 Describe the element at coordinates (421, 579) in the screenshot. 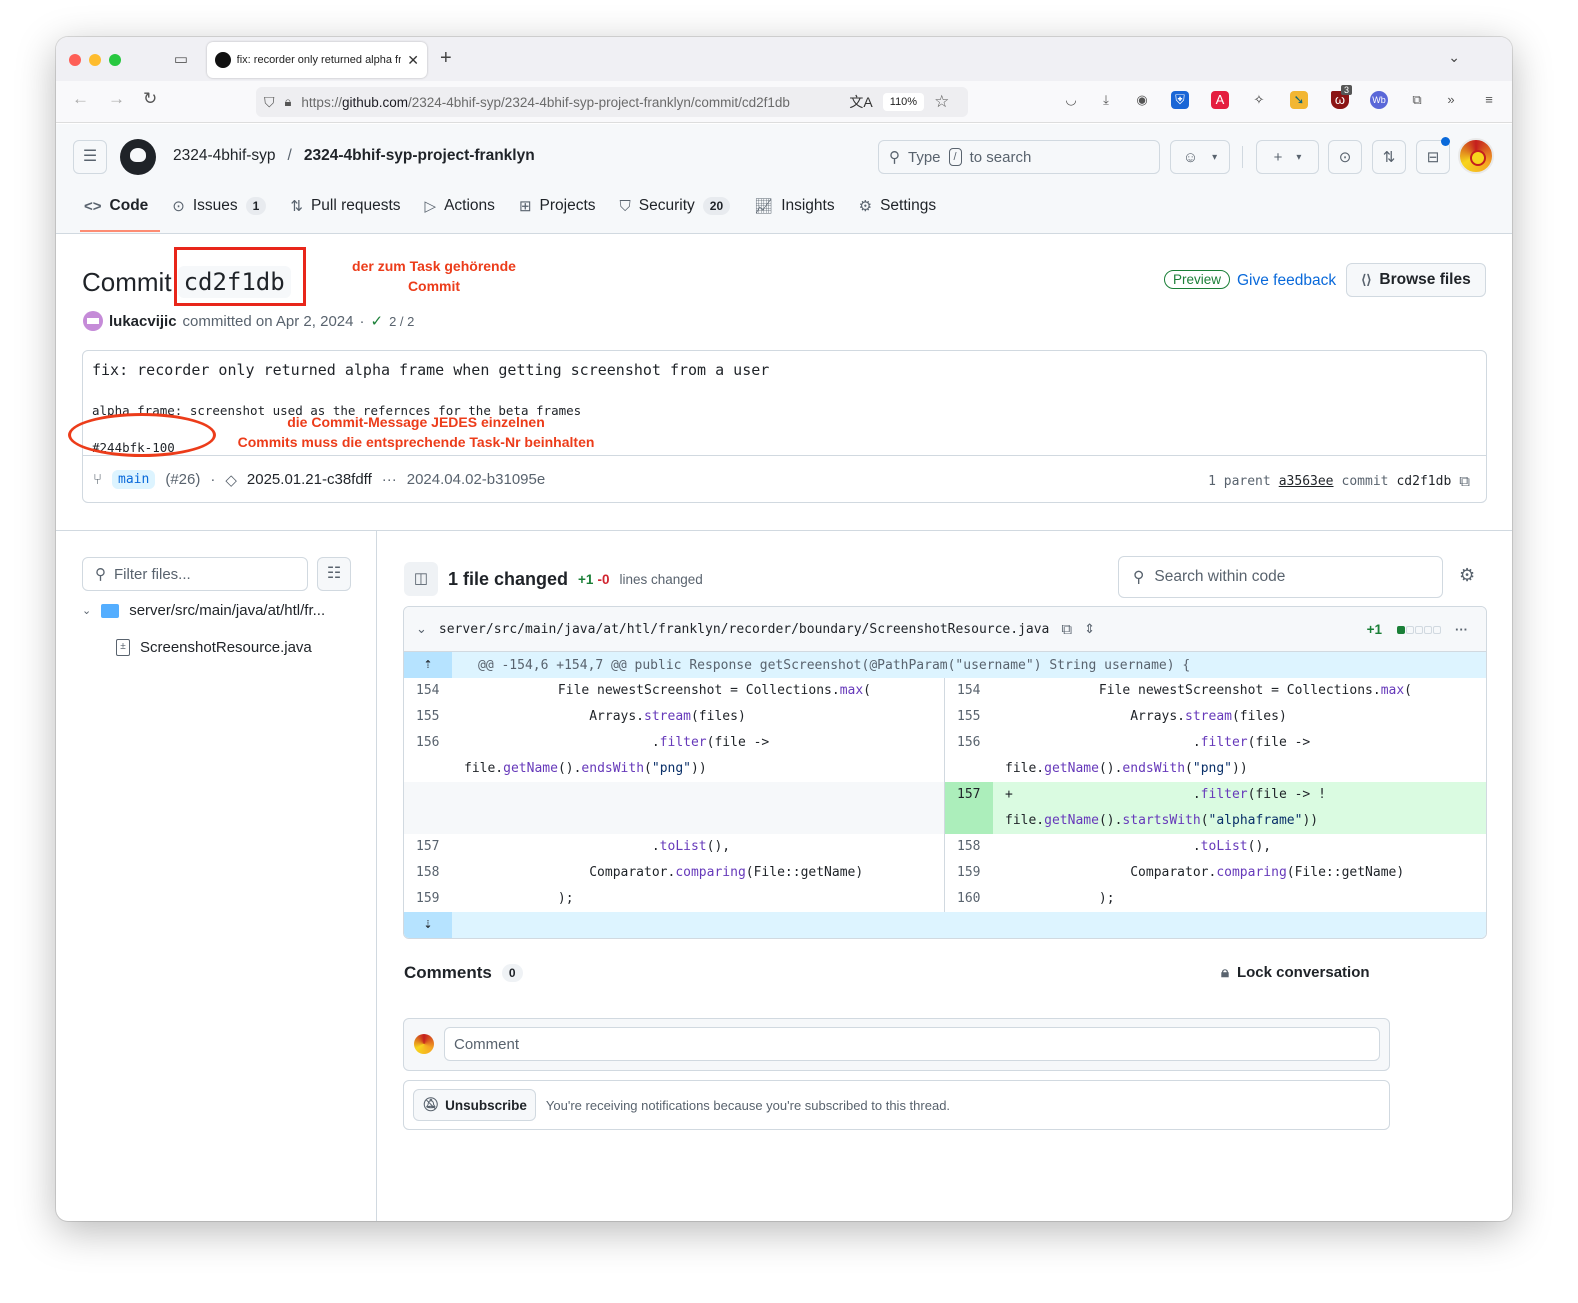

I see `toggle-file-tree-button: ◫` at that location.